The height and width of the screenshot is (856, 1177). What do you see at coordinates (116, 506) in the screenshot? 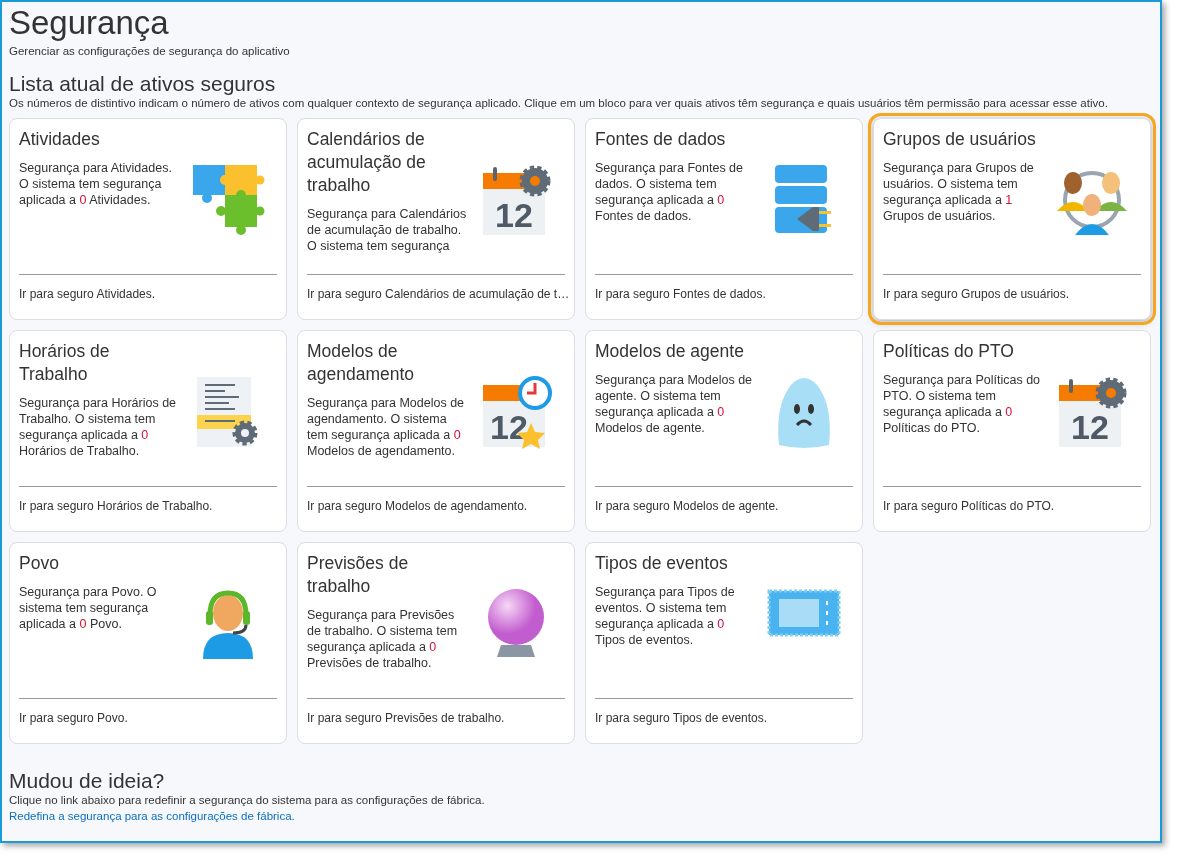
I see `card-link: Ir para seguro Horários de Trabalho.` at bounding box center [116, 506].